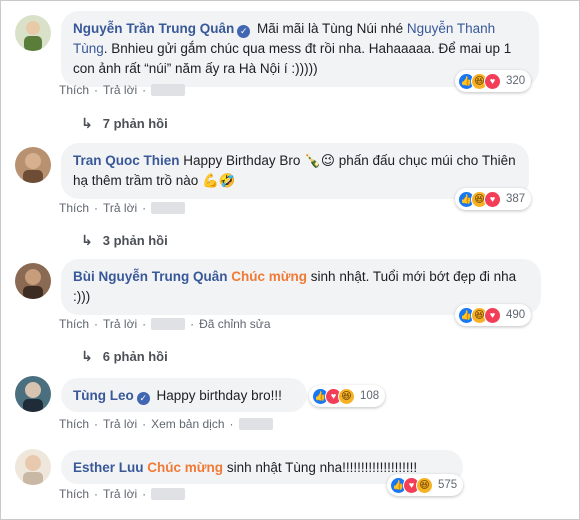 Image resolution: width=580 pixels, height=520 pixels. I want to click on reaction-summary: 👍 ♥ 😆 108, so click(347, 396).